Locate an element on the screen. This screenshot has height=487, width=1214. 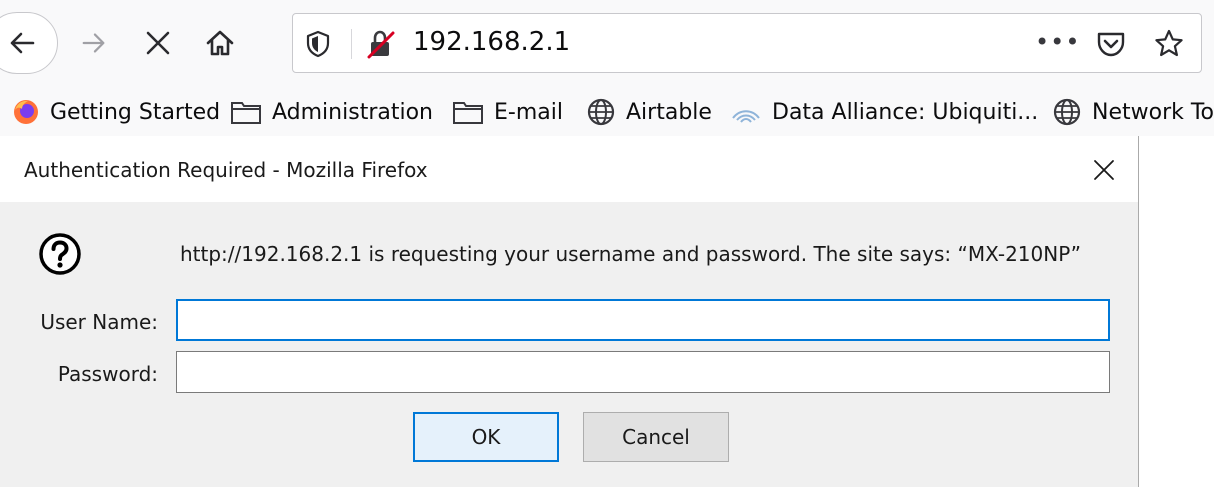
bookmark-folder-administration: Administration is located at coordinates (331, 112).